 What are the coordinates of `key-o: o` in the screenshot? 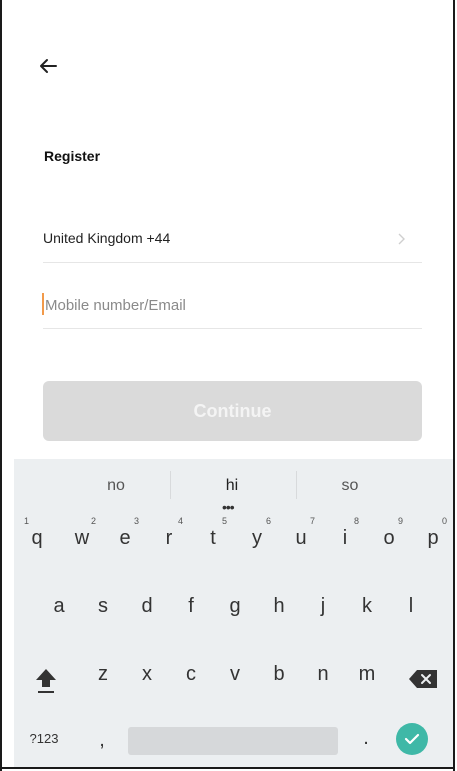 It's located at (389, 538).